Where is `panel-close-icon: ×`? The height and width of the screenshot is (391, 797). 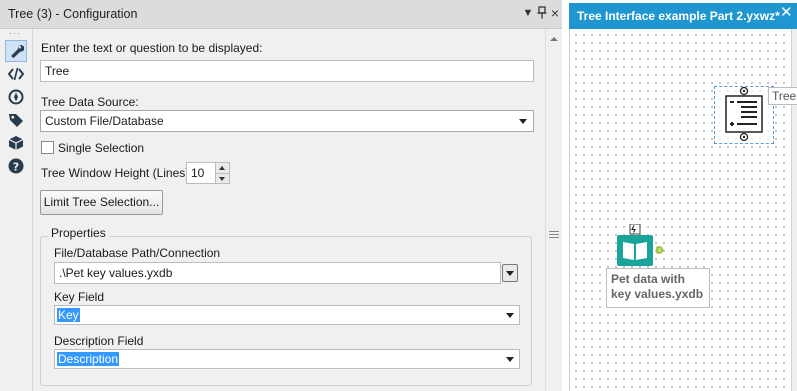 panel-close-icon: × is located at coordinates (555, 13).